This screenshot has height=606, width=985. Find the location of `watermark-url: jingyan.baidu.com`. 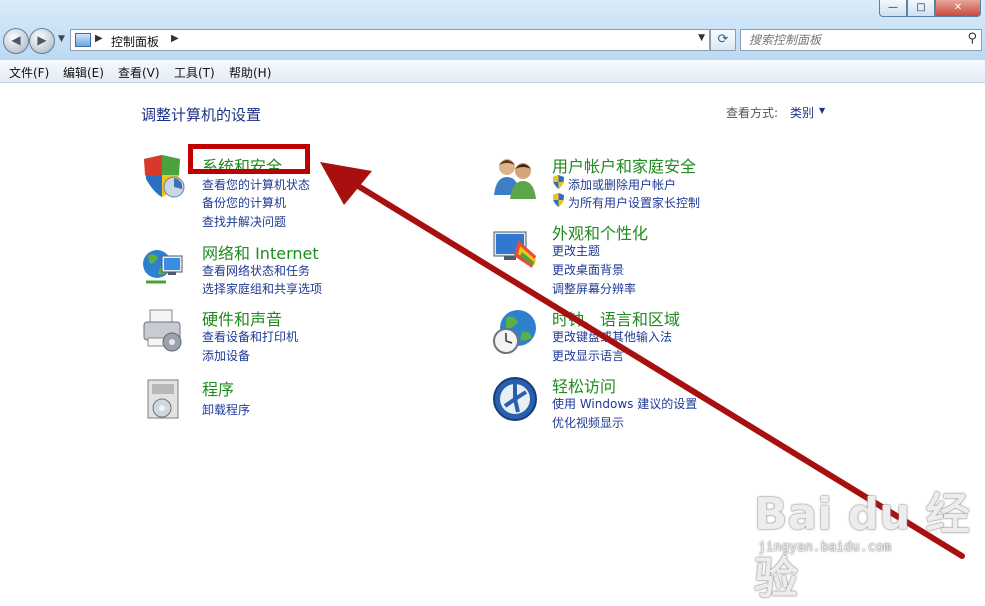

watermark-url: jingyan.baidu.com is located at coordinates (825, 547).